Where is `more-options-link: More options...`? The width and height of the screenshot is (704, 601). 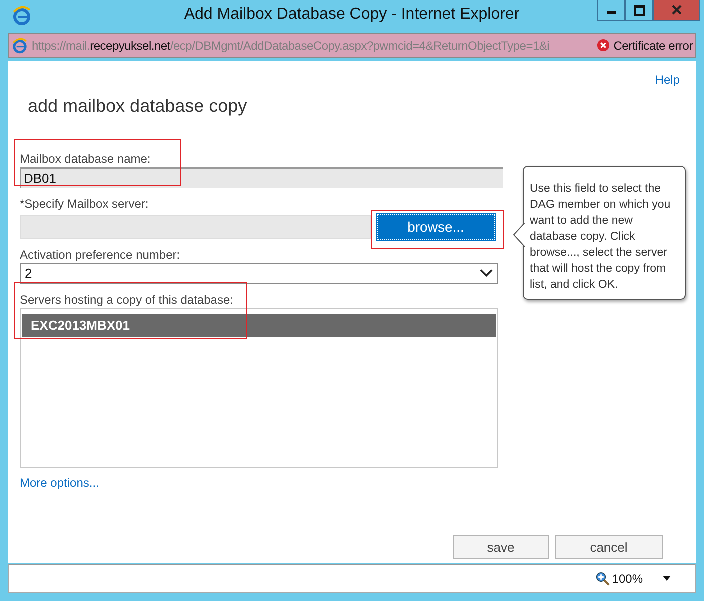
more-options-link: More options... is located at coordinates (60, 483).